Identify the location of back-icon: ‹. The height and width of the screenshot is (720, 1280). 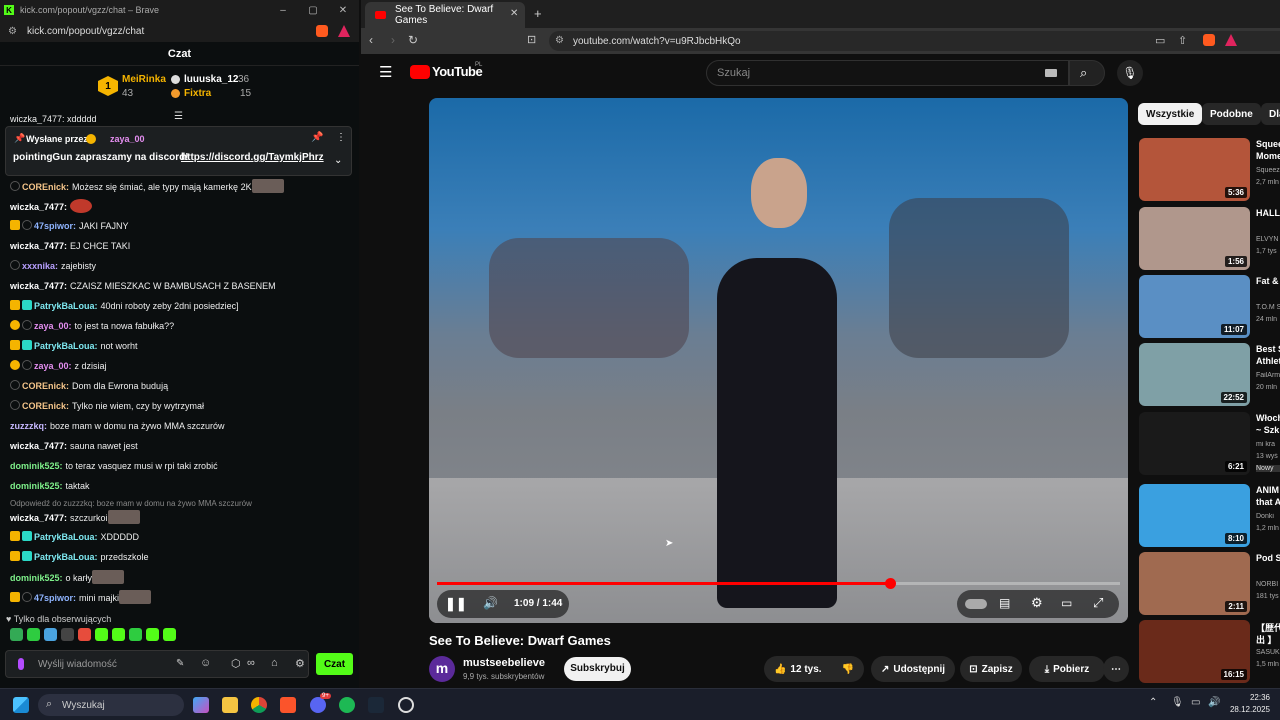
(371, 40).